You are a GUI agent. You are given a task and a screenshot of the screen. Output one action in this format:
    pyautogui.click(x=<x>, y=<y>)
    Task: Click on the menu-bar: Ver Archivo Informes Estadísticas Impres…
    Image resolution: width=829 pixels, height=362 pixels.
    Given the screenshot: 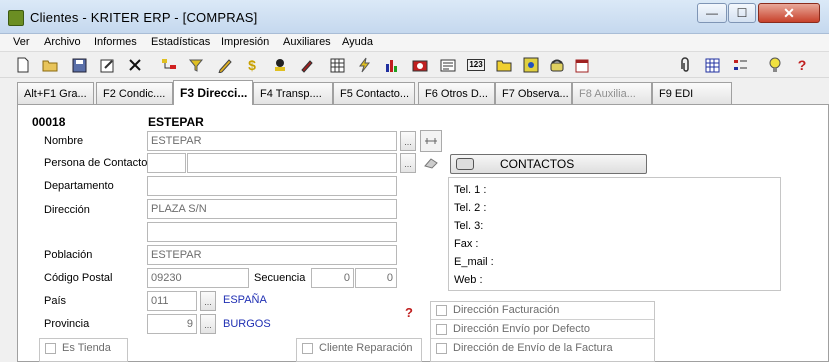 What is the action you would take?
    pyautogui.click(x=414, y=43)
    